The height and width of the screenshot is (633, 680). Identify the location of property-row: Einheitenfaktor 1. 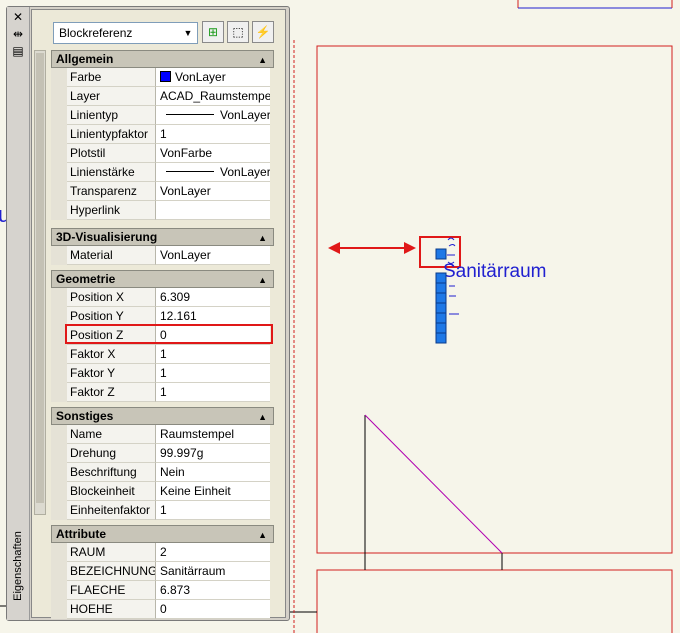
(162, 510).